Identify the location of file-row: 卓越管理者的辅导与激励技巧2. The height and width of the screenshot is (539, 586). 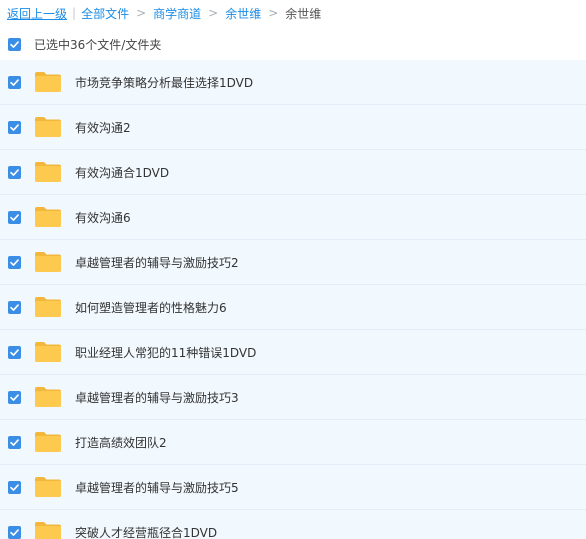
(293, 262).